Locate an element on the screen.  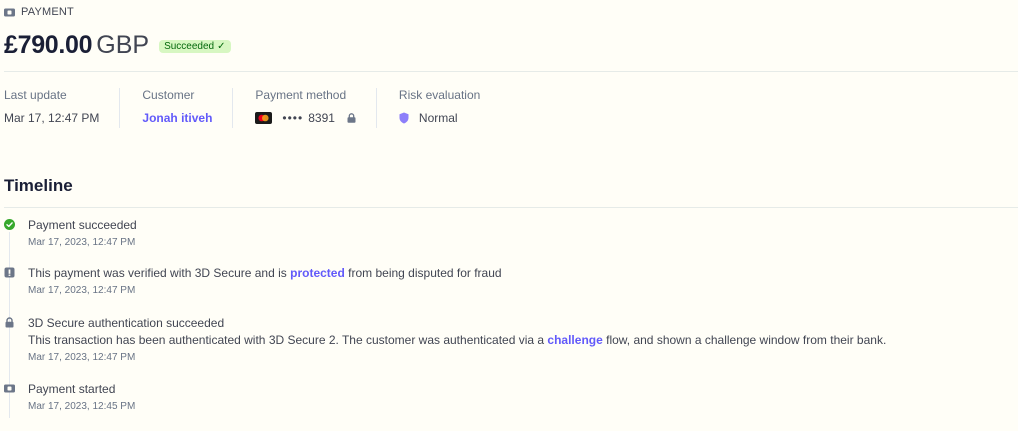
risk-label: Risk evaluation is located at coordinates (439, 95).